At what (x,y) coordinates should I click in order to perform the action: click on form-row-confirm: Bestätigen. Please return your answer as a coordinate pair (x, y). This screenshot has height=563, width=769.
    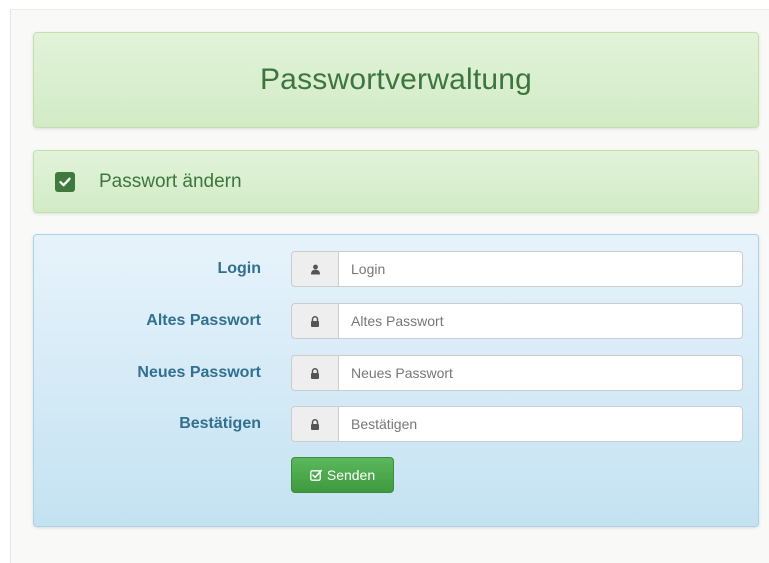
    Looking at the image, I should click on (397, 424).